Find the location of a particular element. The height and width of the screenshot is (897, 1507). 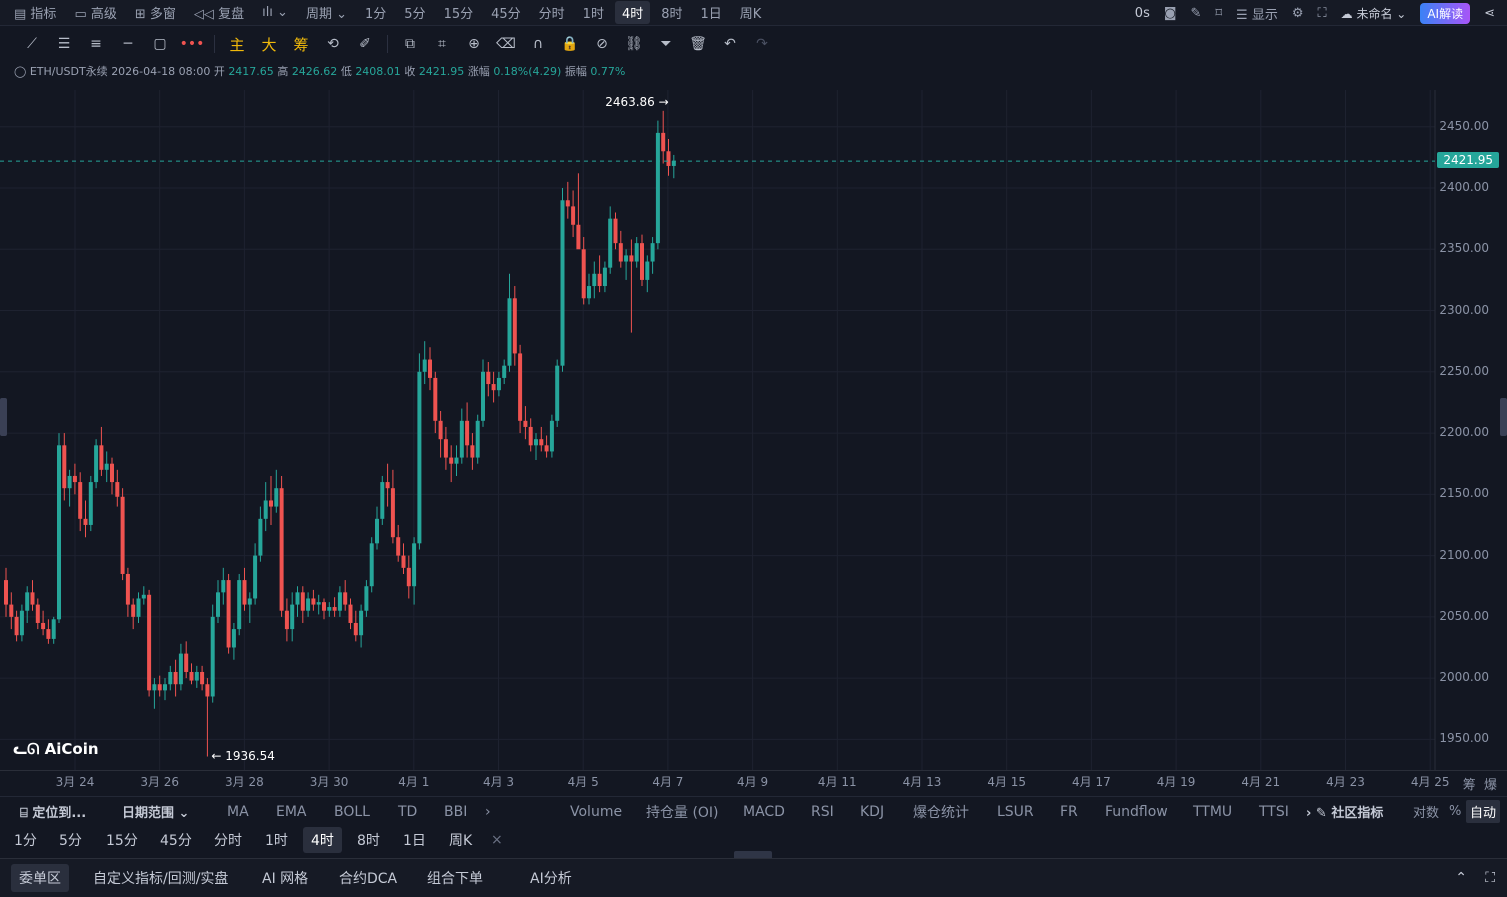

tab-custom-indicators: 自定义指标/回测/实盘 is located at coordinates (160, 878).